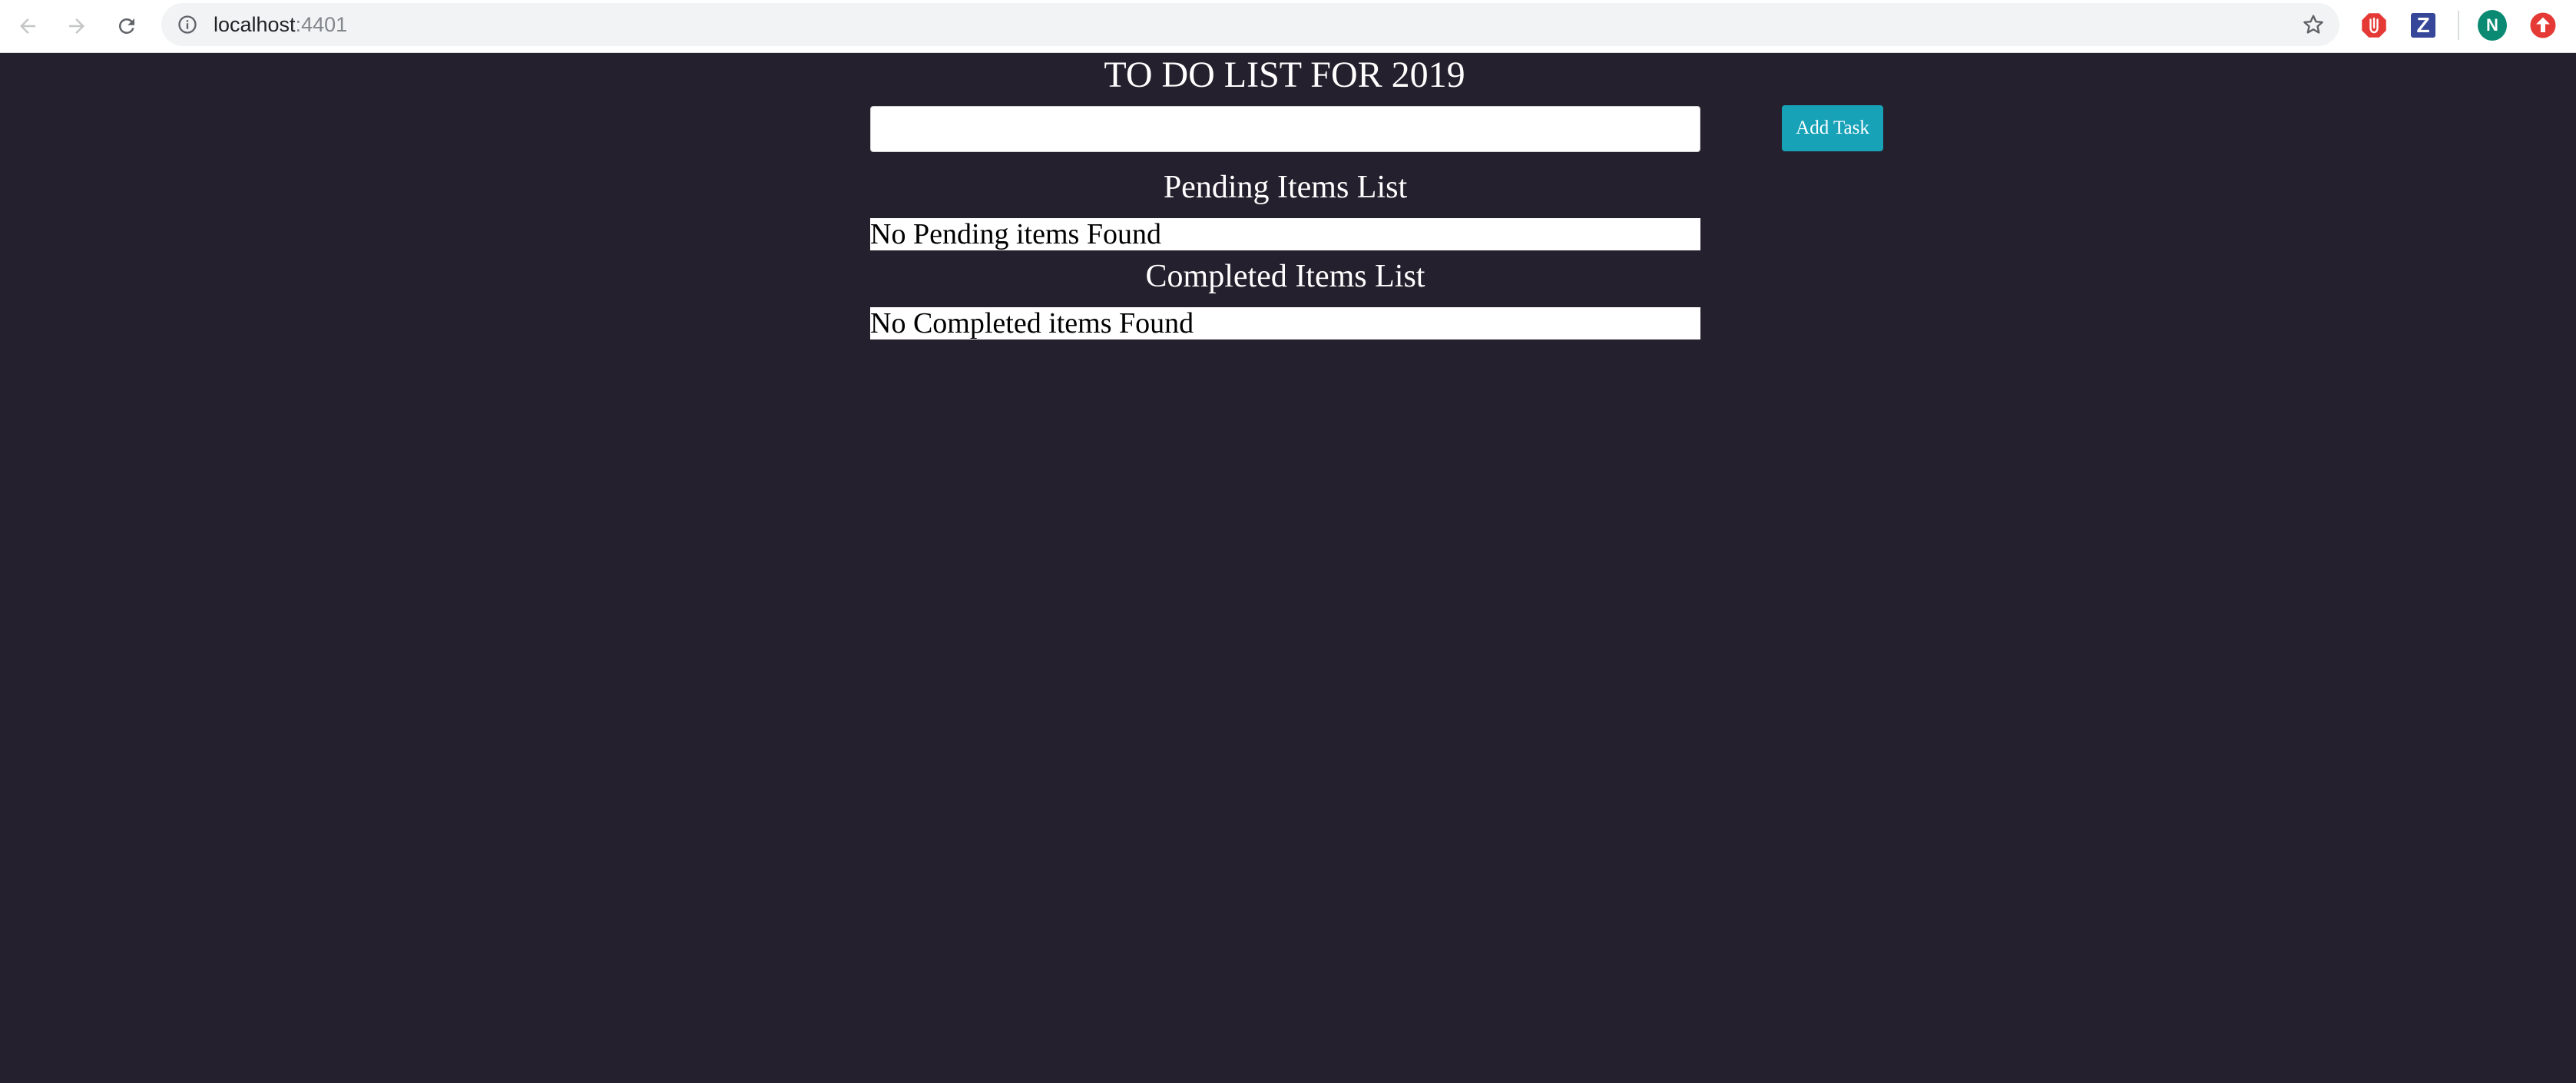 This screenshot has width=2576, height=1083. I want to click on reload-button, so click(127, 26).